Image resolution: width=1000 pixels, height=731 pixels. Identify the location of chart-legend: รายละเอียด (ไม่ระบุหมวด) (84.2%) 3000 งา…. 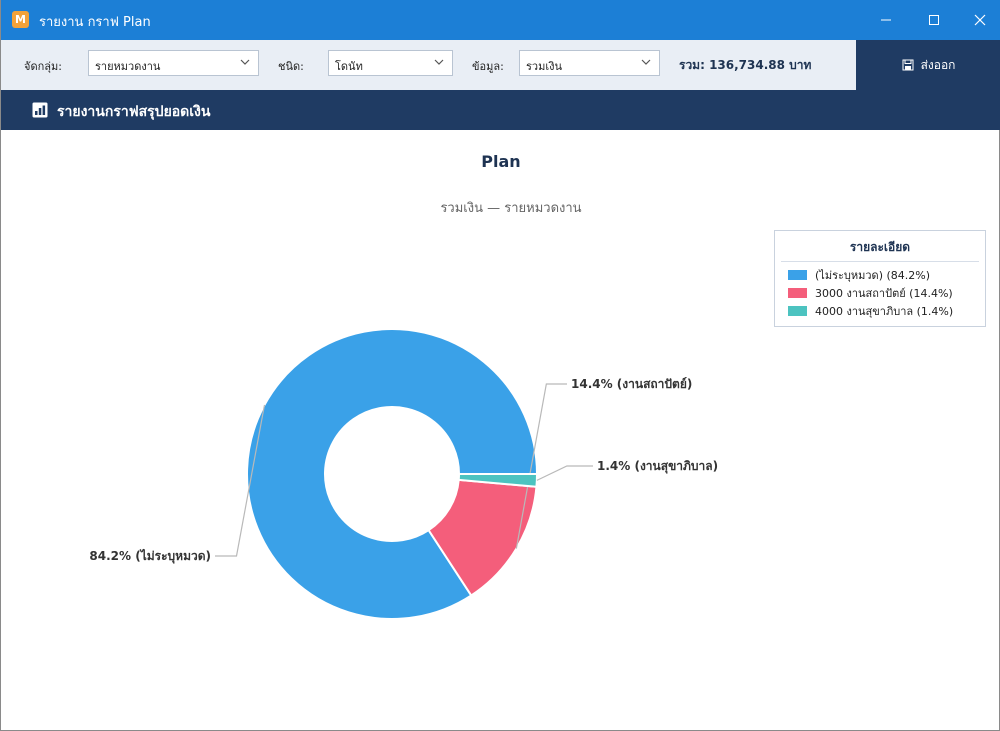
(880, 278).